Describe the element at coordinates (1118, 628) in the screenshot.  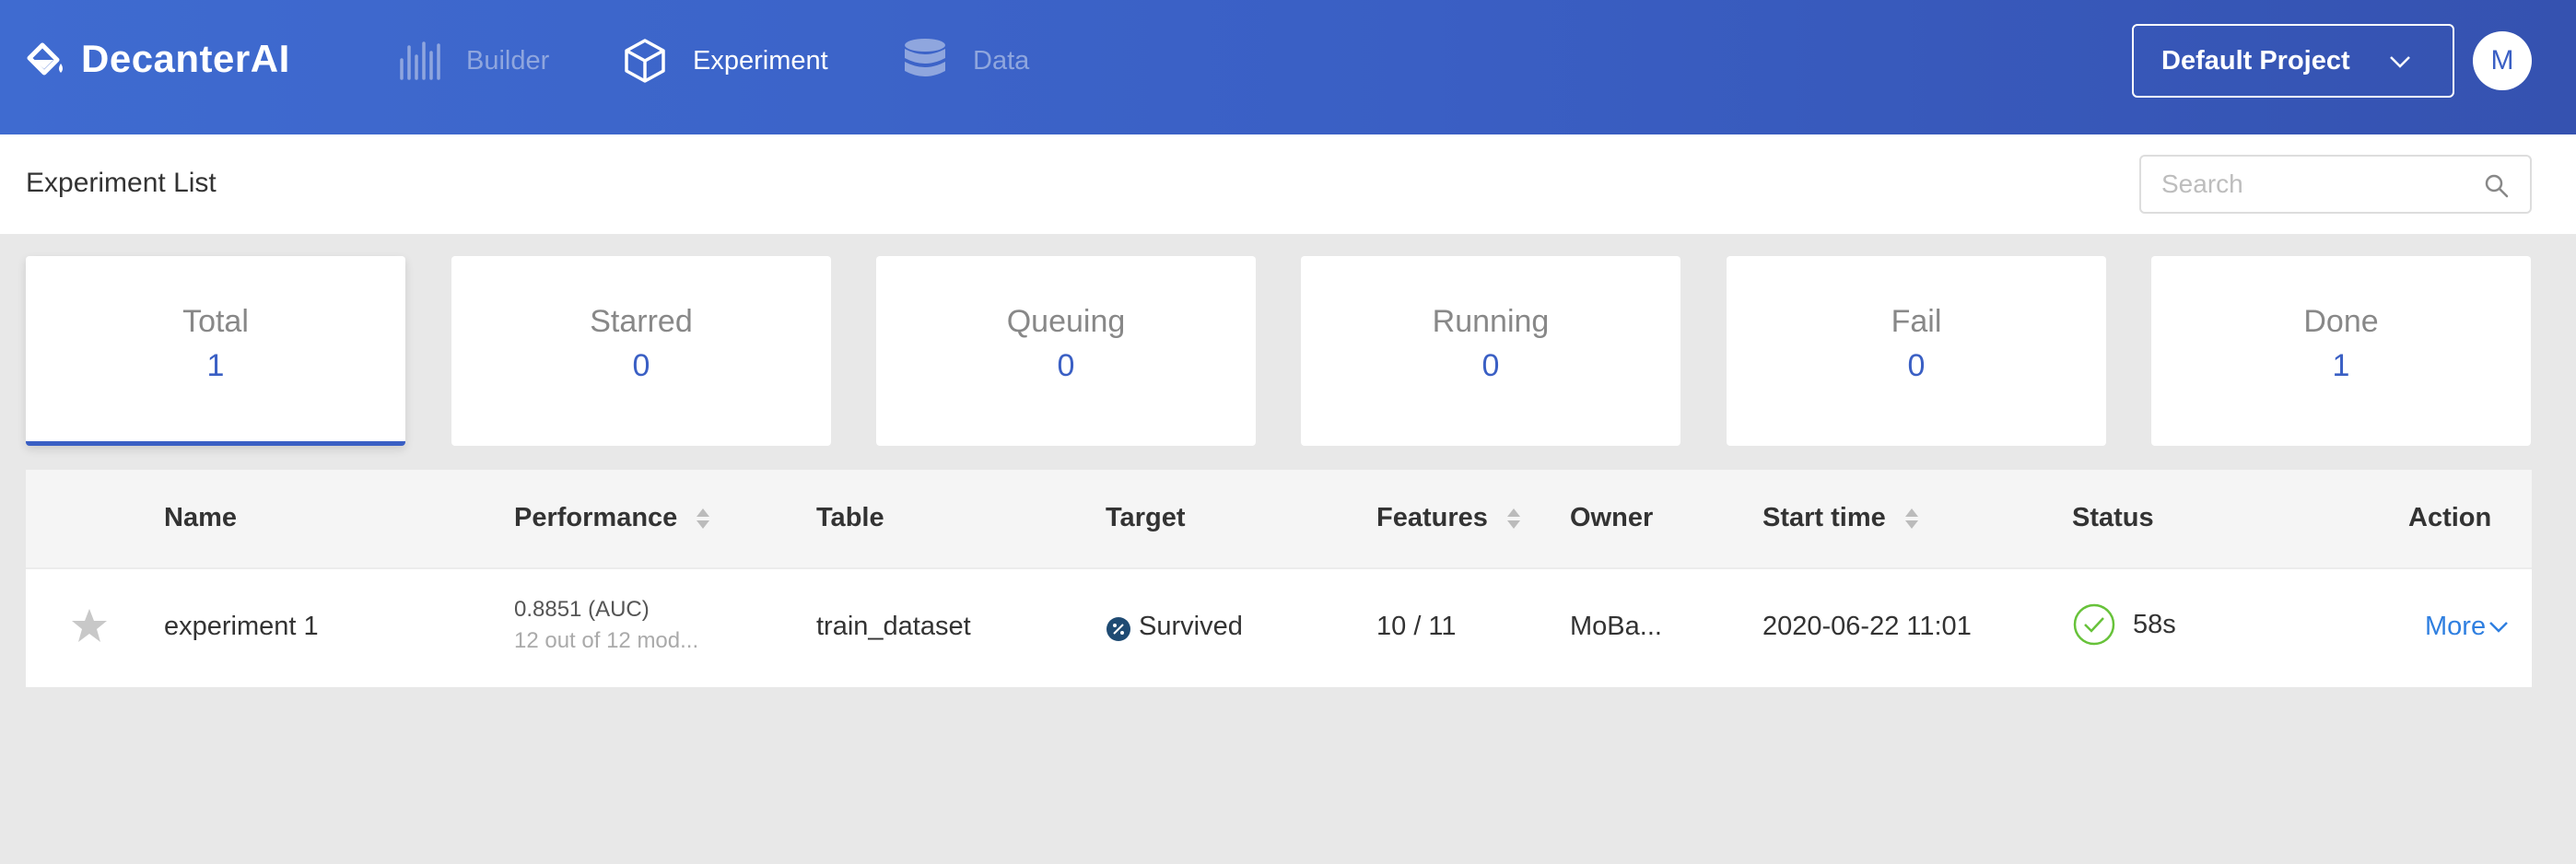
I see `binary-target-icon` at that location.